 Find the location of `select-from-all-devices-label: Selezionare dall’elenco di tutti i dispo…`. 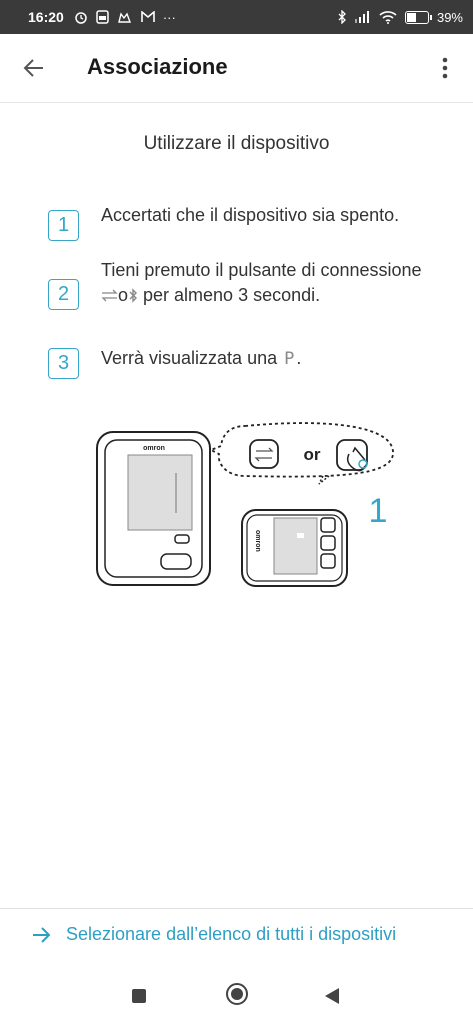

select-from-all-devices-label: Selezionare dall’elenco di tutti i dispo… is located at coordinates (231, 934).